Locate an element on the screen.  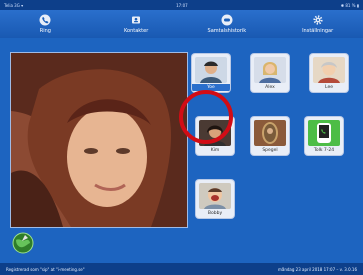
contact-name: Spegel is located at coordinates (270, 150).